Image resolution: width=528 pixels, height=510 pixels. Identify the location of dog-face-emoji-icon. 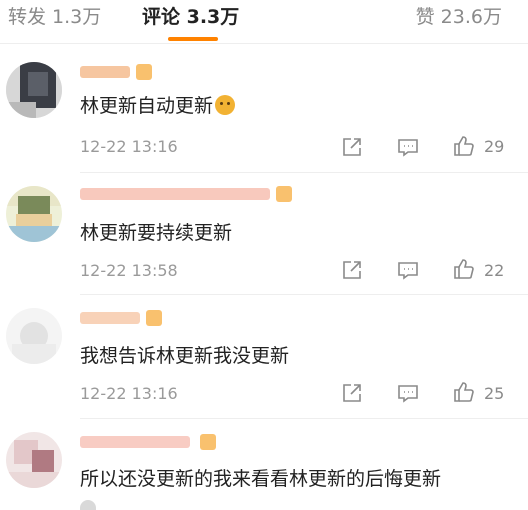
(225, 105).